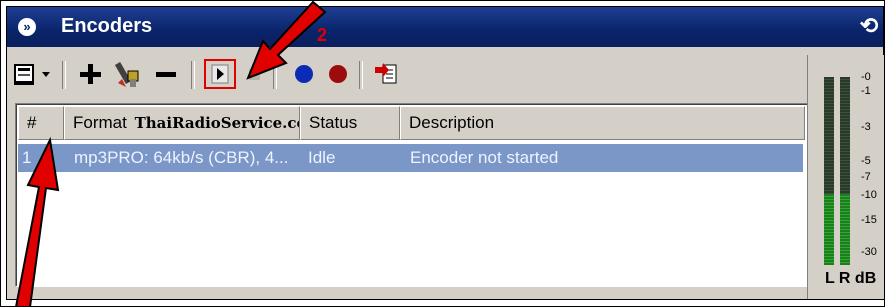  I want to click on start-icon, so click(220, 74).